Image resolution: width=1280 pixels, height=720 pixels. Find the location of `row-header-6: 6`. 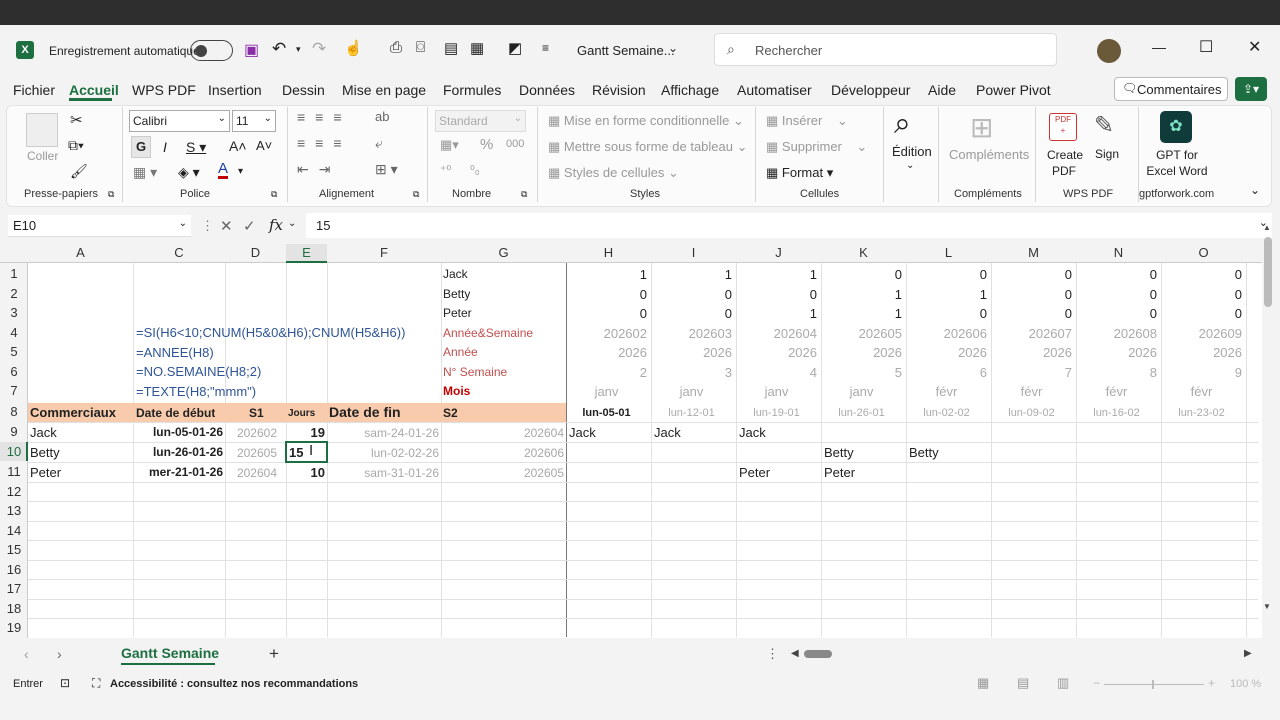

row-header-6: 6 is located at coordinates (14, 371).